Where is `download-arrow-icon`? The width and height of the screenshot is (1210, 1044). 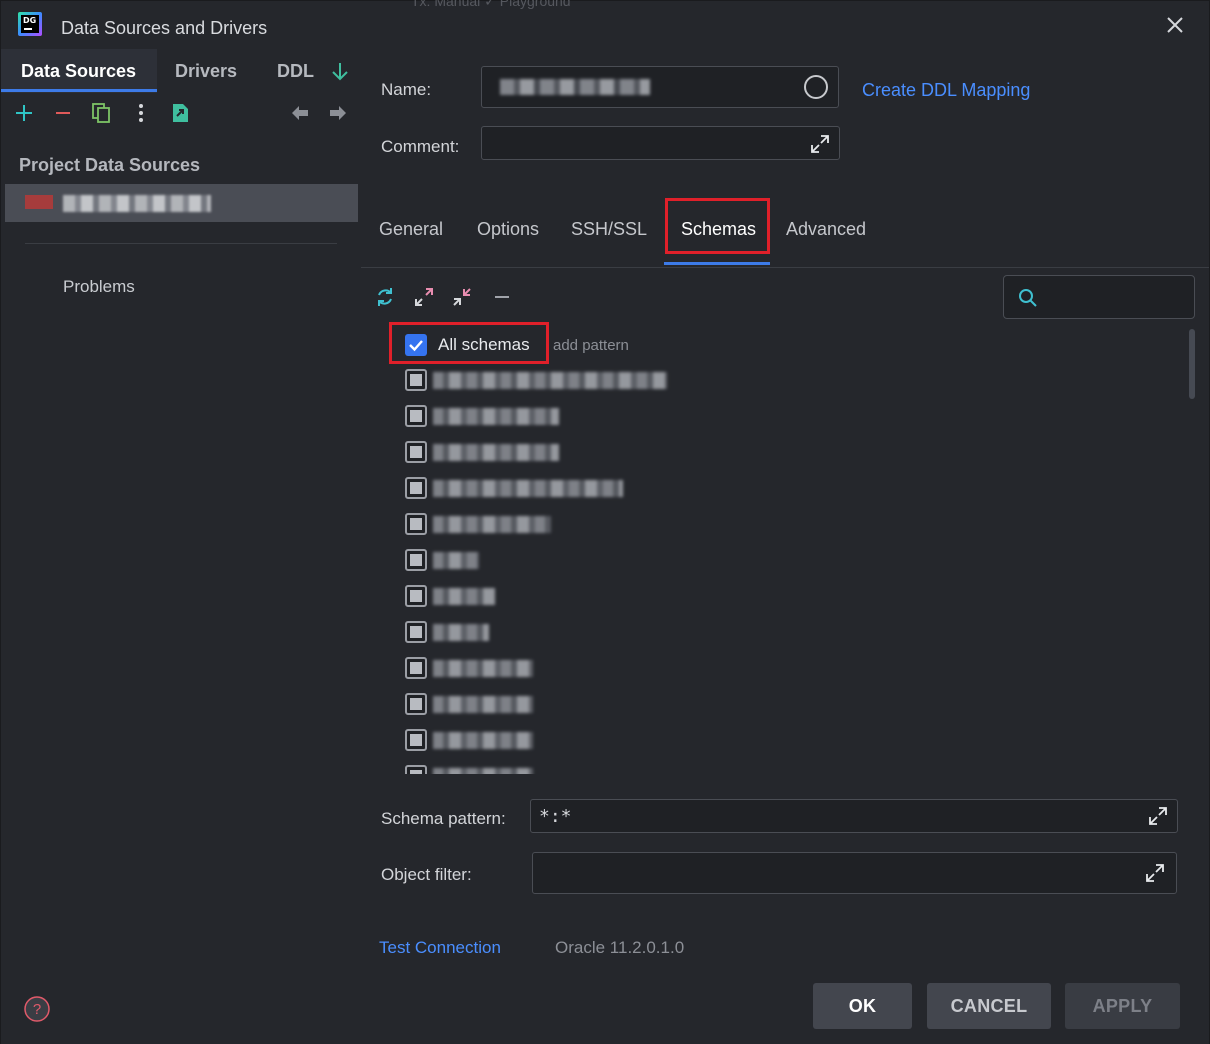
download-arrow-icon is located at coordinates (340, 72).